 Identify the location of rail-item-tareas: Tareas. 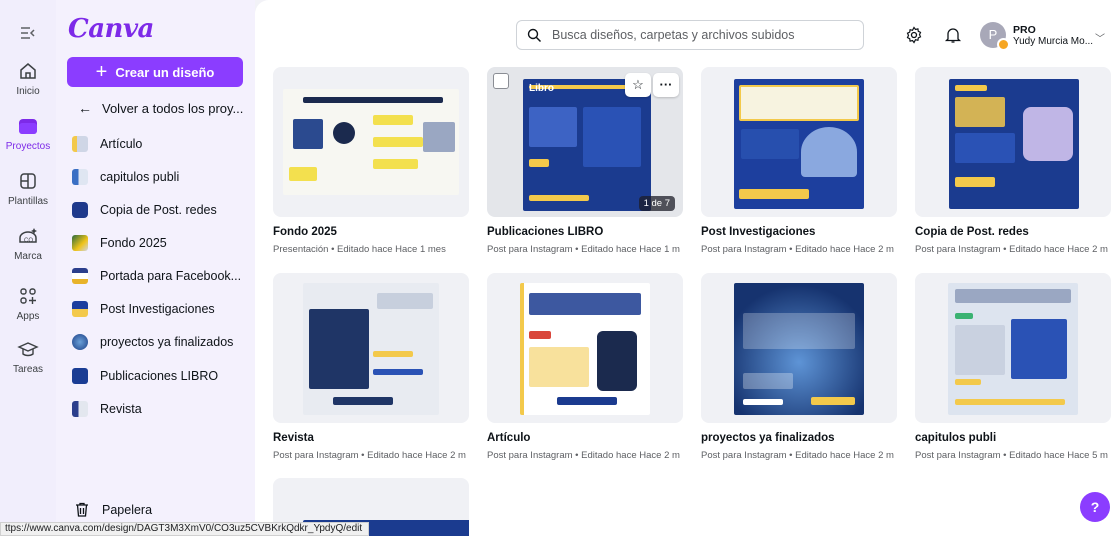
(28, 356).